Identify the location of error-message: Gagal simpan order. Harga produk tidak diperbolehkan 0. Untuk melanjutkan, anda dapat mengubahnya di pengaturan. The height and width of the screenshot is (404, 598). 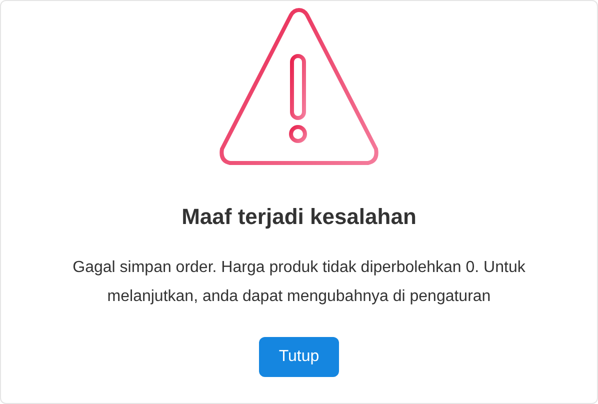
(299, 282).